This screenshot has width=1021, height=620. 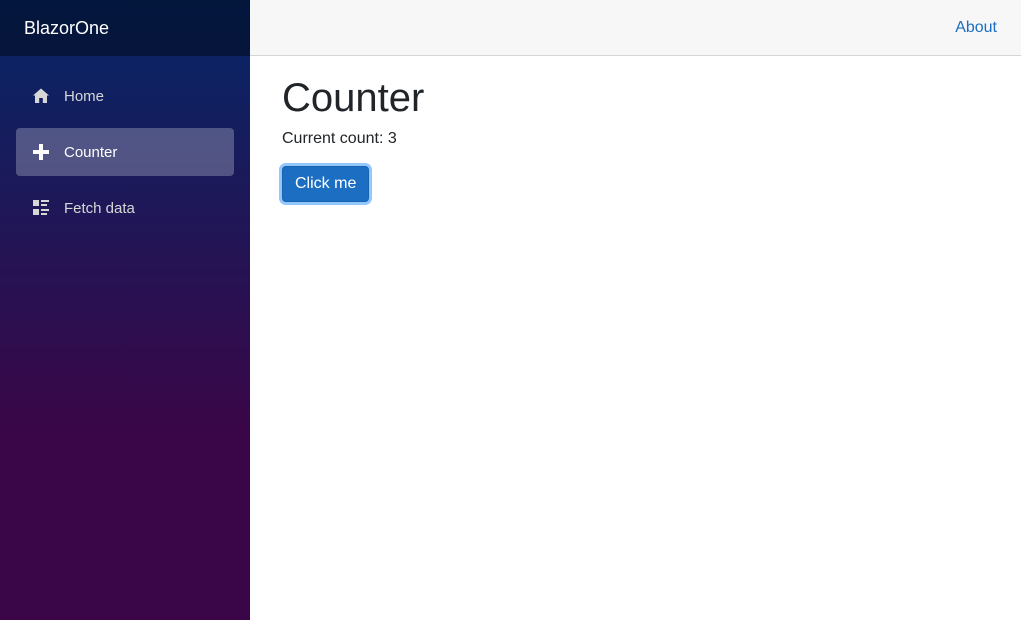 I want to click on brand-link: BlazorOne, so click(x=66, y=28).